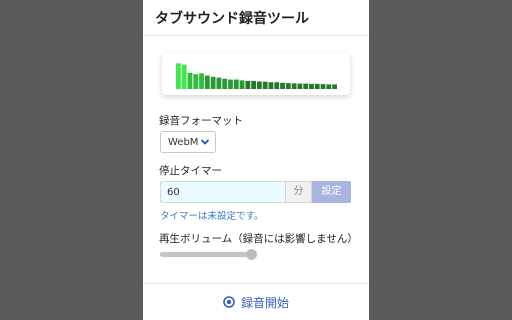 Image resolution: width=512 pixels, height=320 pixels. Describe the element at coordinates (252, 254) in the screenshot. I see `volume-slider-thumb` at that location.